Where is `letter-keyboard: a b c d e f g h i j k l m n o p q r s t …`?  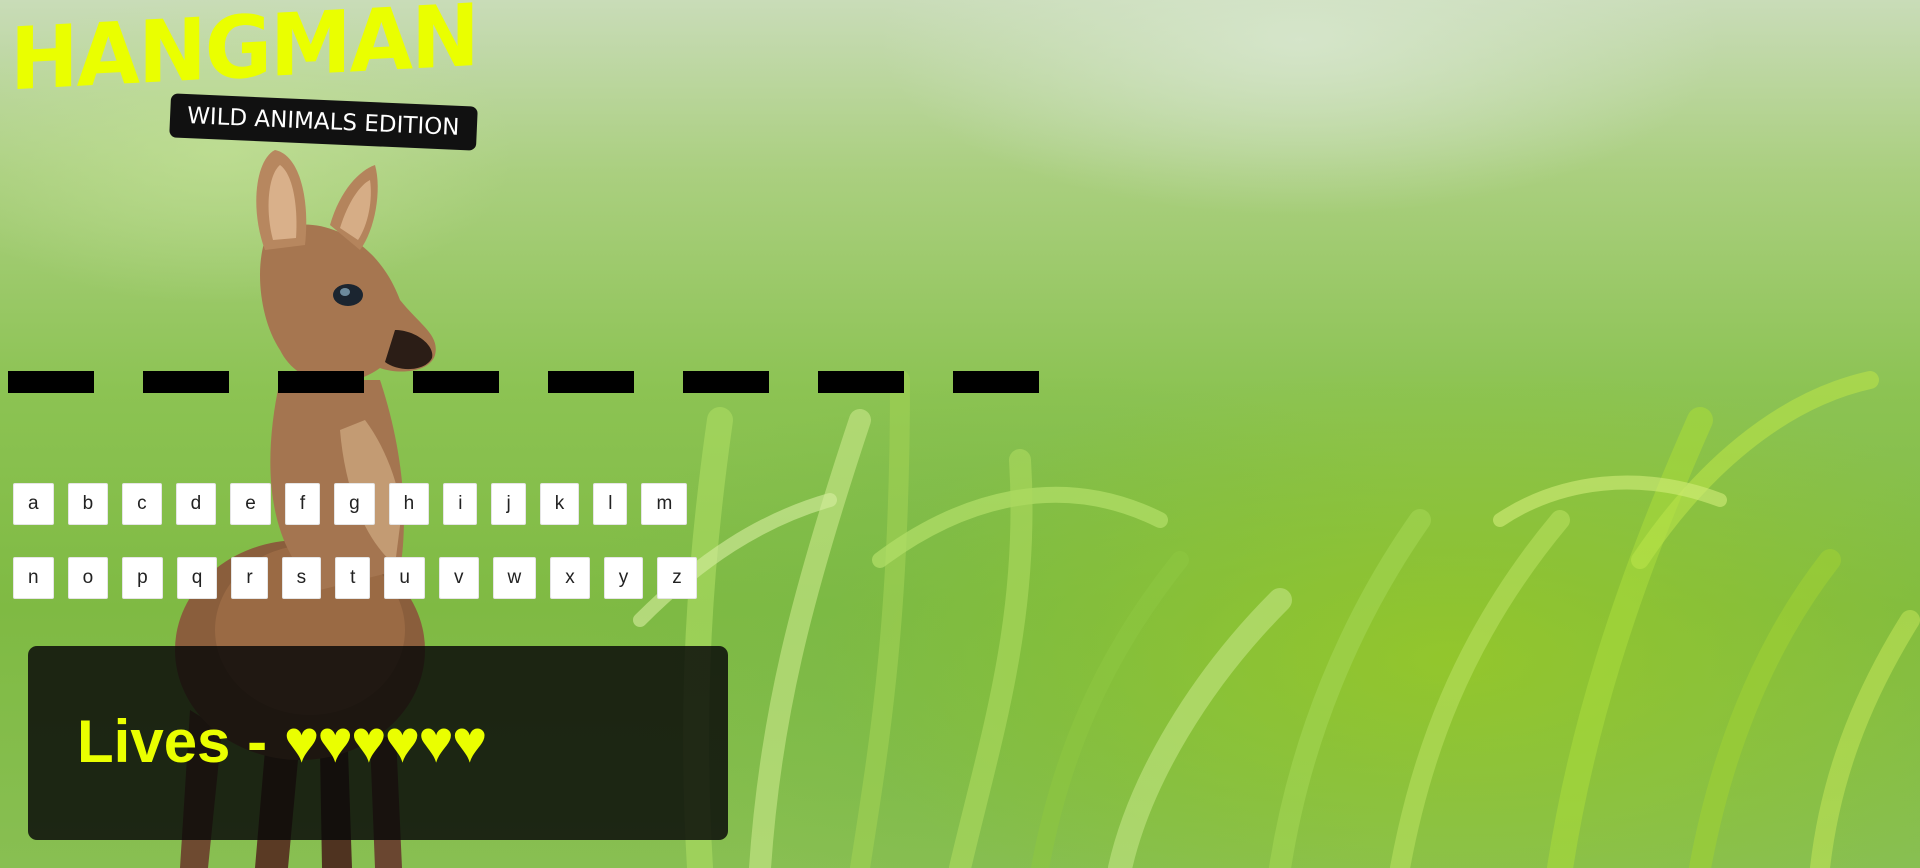
letter-keyboard: a b c d e f g h i j k l m n o p q r s t … is located at coordinates (355, 557).